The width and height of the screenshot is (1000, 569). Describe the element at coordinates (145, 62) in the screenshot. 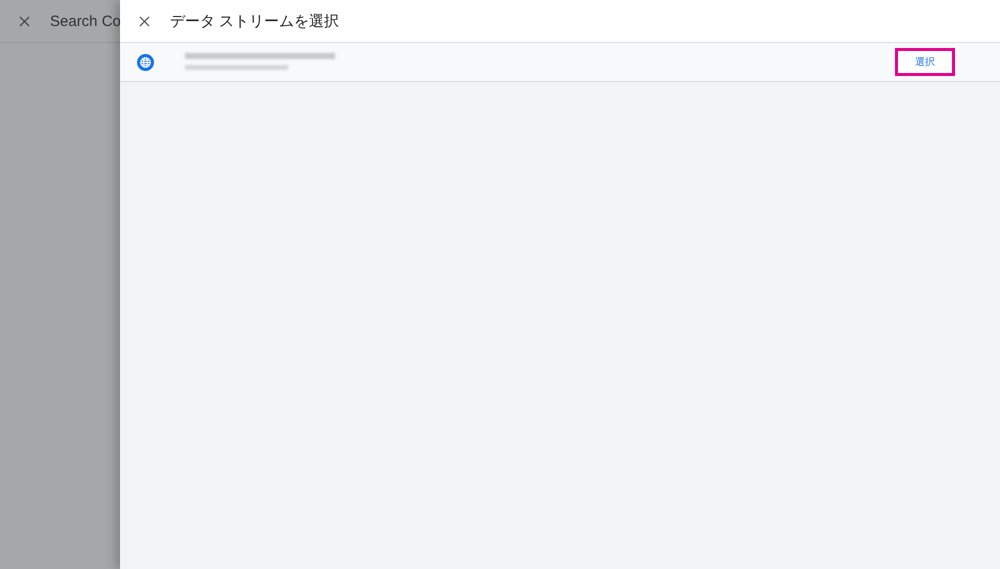

I see `globe-icon` at that location.